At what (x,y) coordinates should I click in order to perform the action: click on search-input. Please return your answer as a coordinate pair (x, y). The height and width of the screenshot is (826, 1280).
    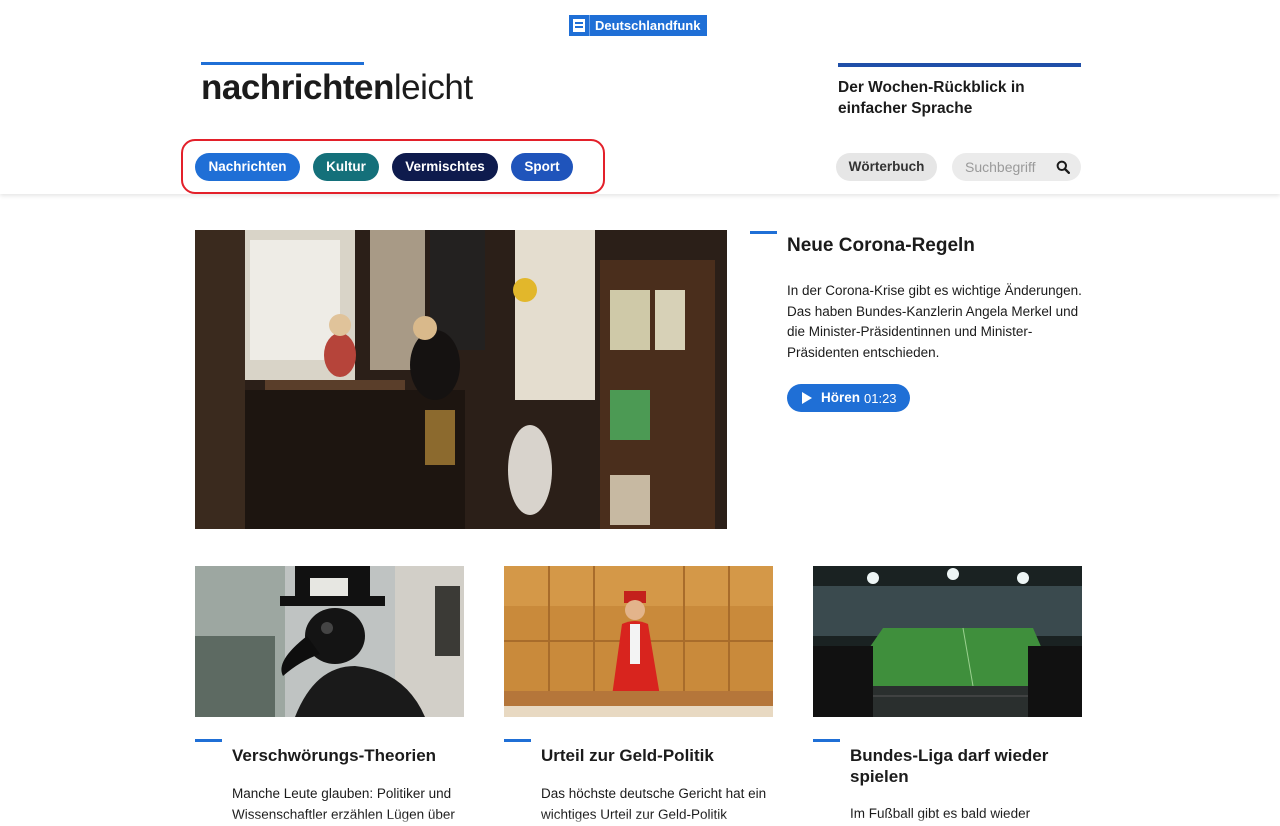
    Looking at the image, I should click on (1007, 167).